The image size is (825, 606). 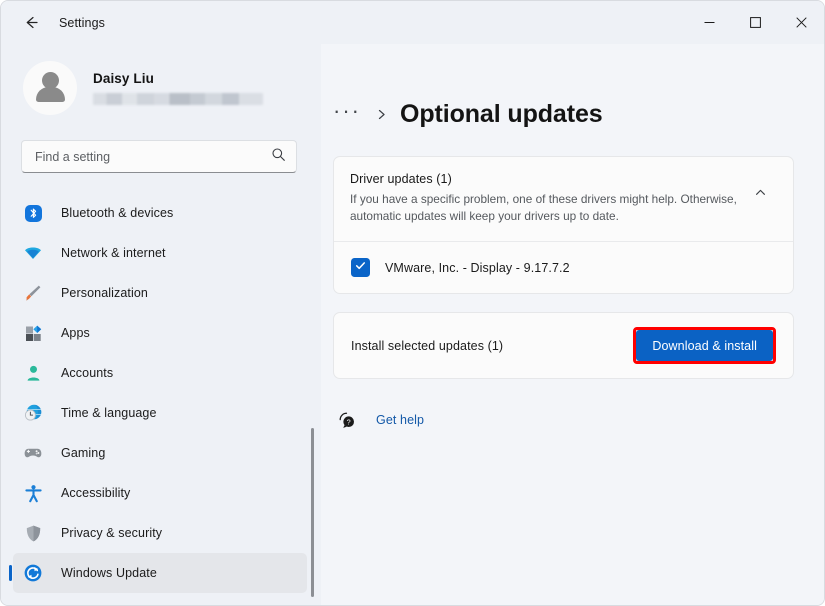 I want to click on app-title: Settings, so click(x=82, y=22).